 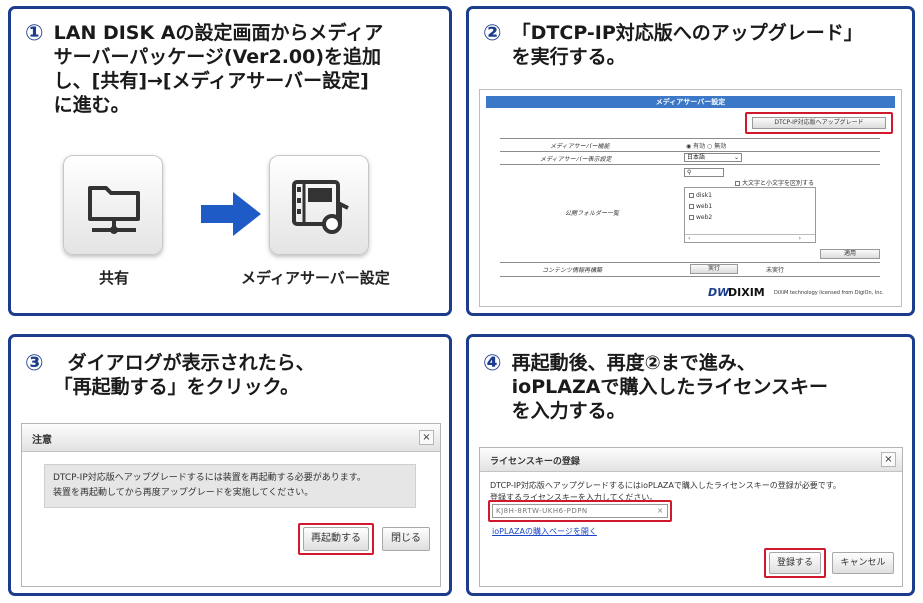 I want to click on close-button: 閉じる, so click(x=406, y=539).